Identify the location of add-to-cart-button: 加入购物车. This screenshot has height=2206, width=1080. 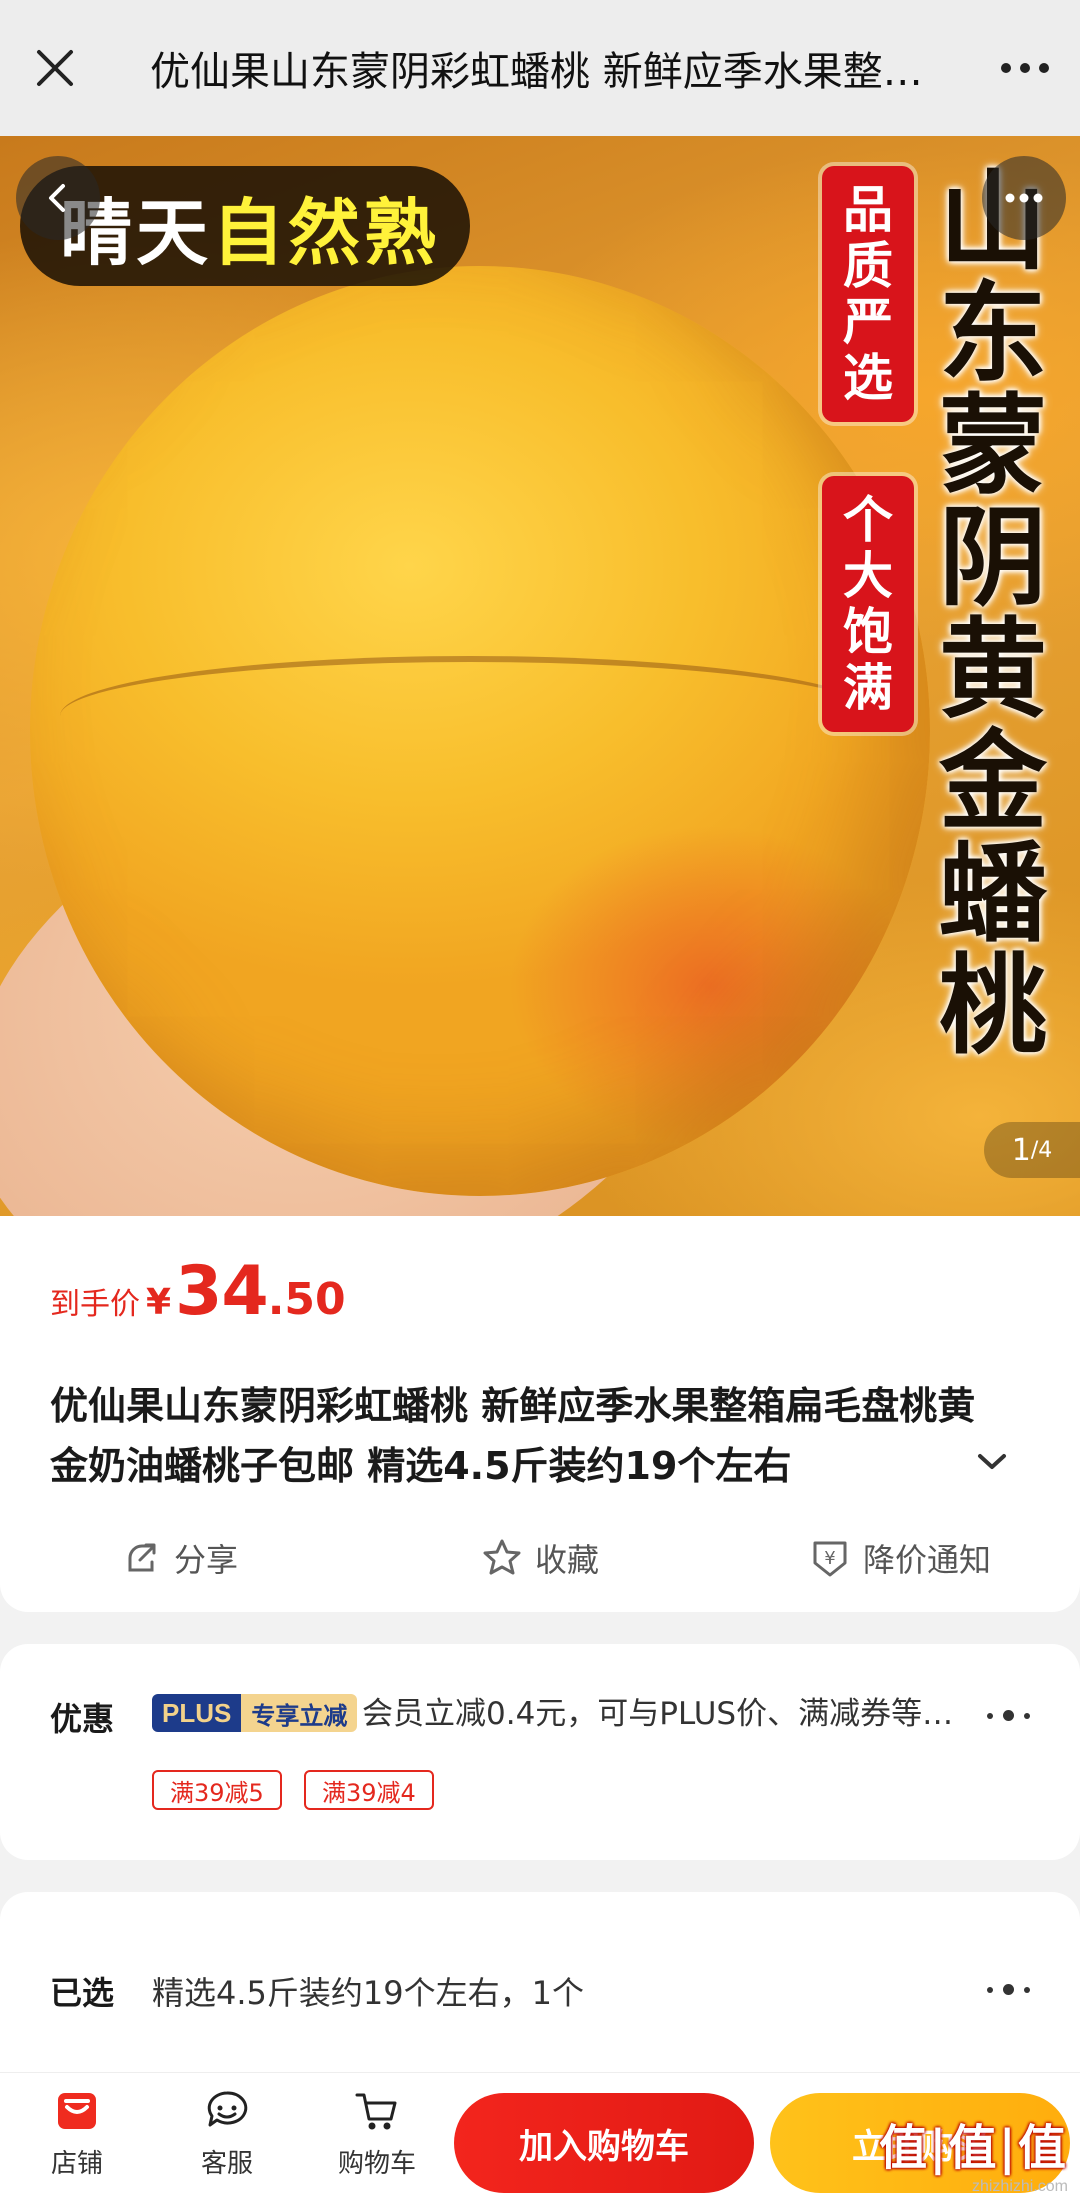
(604, 2143).